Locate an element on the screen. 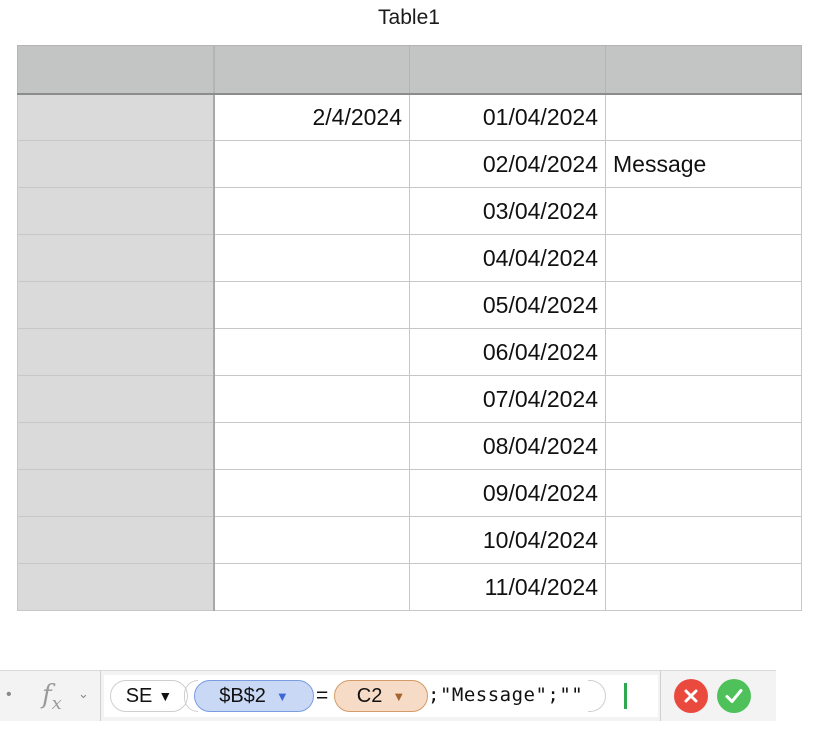 The height and width of the screenshot is (738, 818). header-row is located at coordinates (409, 70).